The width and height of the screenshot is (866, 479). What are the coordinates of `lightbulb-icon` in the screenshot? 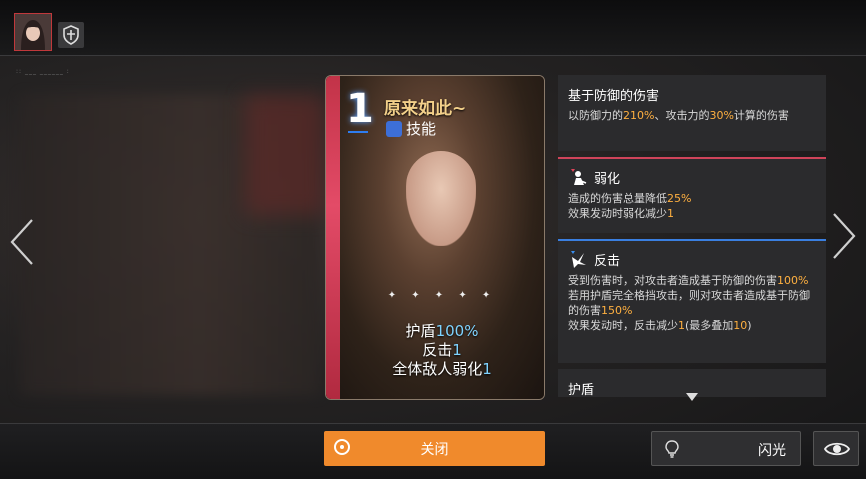 It's located at (672, 449).